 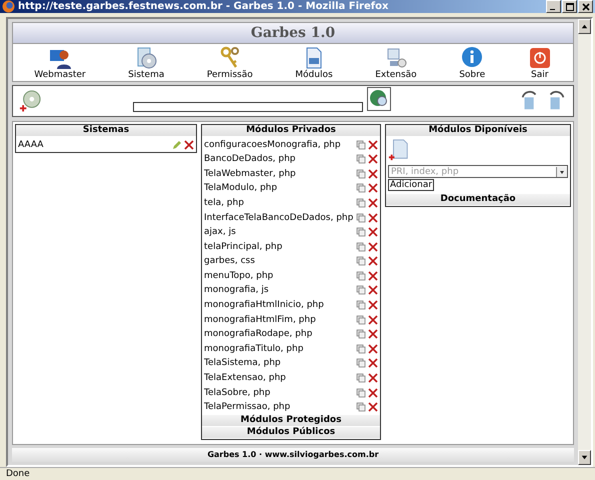 What do you see at coordinates (239, 275) in the screenshot?
I see `module-name: menuTopo, php` at bounding box center [239, 275].